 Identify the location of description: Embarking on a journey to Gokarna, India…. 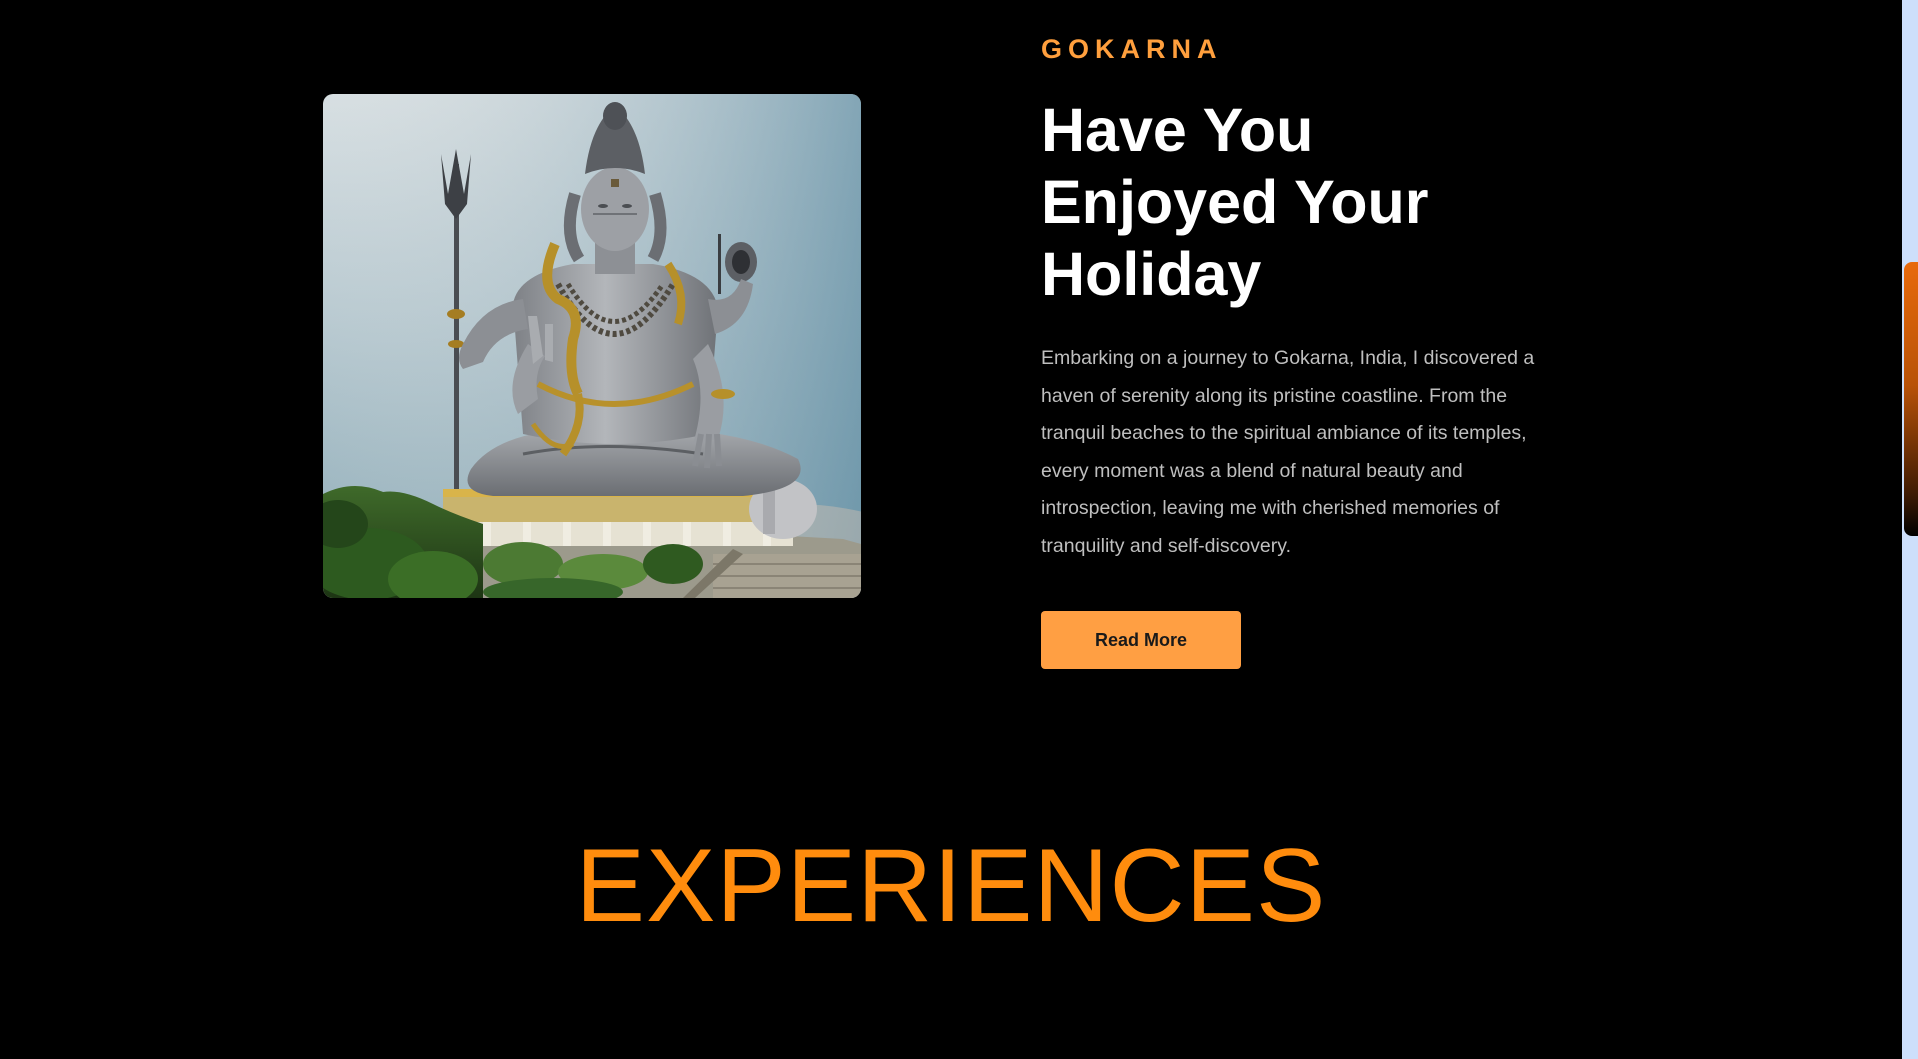
(1288, 452).